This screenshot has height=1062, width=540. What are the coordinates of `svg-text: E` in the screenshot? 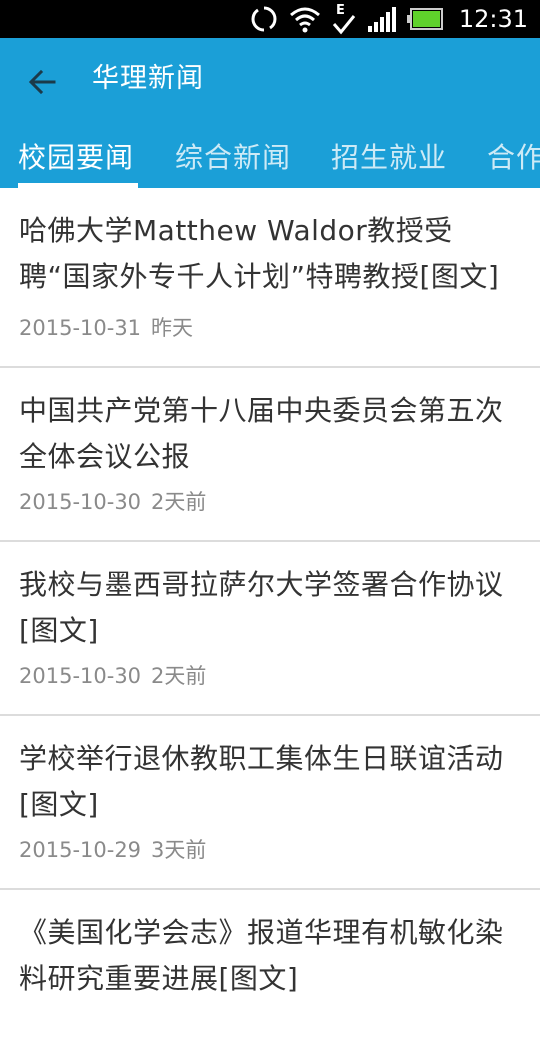 It's located at (340, 10).